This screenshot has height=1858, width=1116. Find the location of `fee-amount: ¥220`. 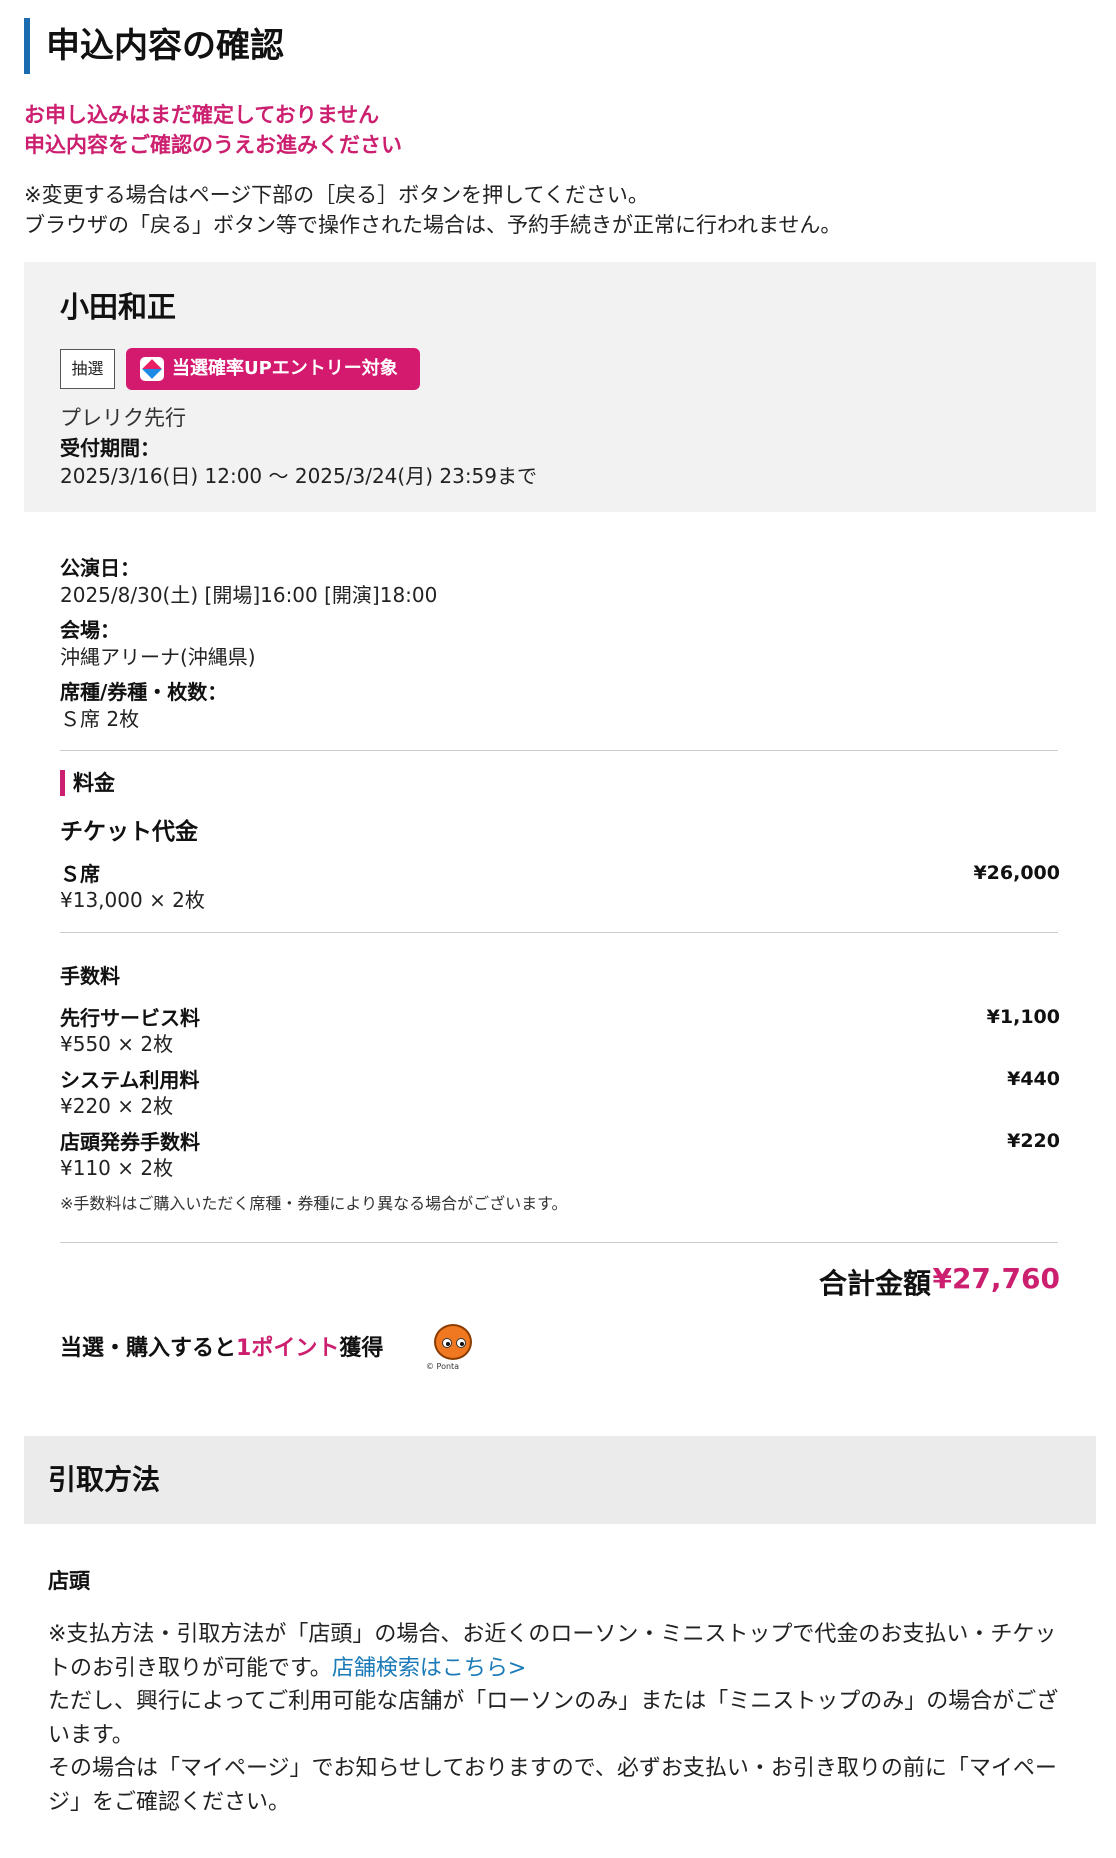

fee-amount: ¥220 is located at coordinates (1033, 1141).